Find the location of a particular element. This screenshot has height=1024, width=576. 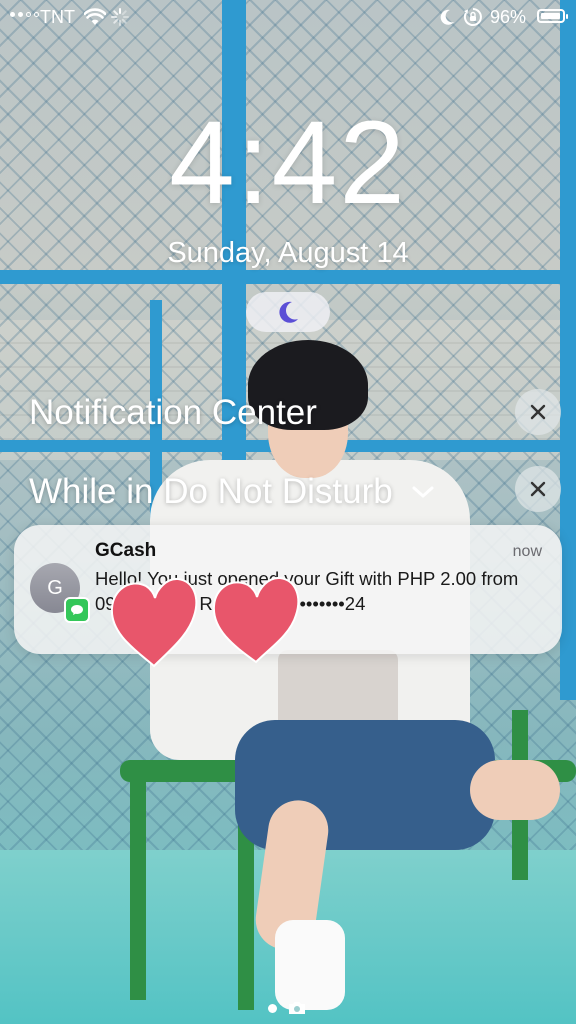

loading-spinner-icon is located at coordinates (120, 19).